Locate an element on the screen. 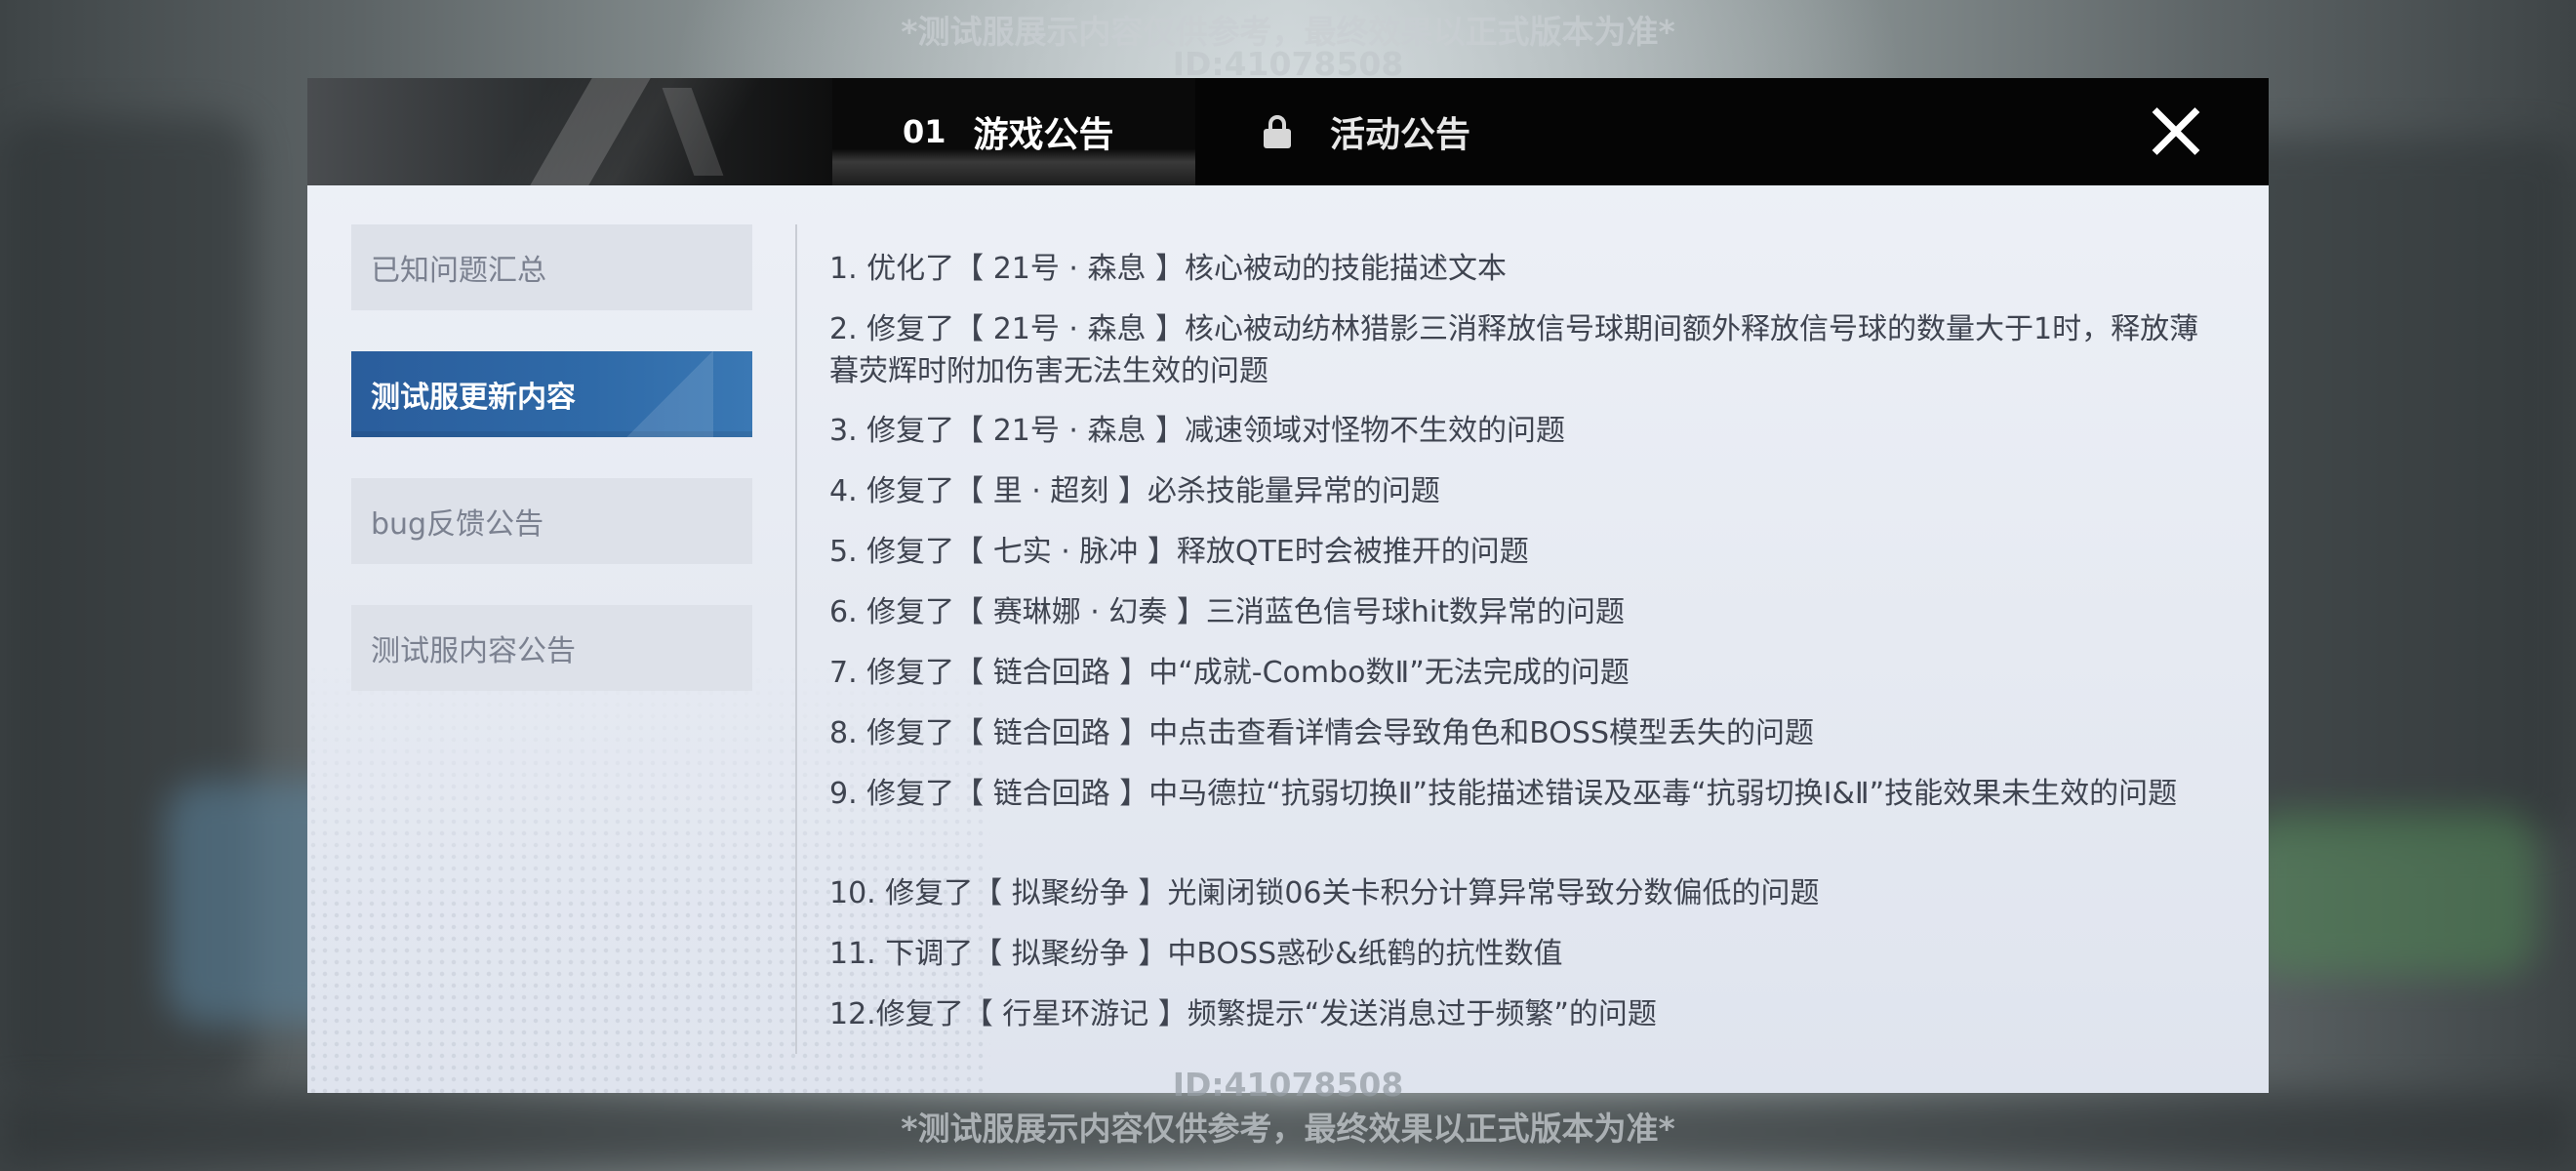  watermark-id-bottom: ID:41078508 is located at coordinates (1288, 1085).